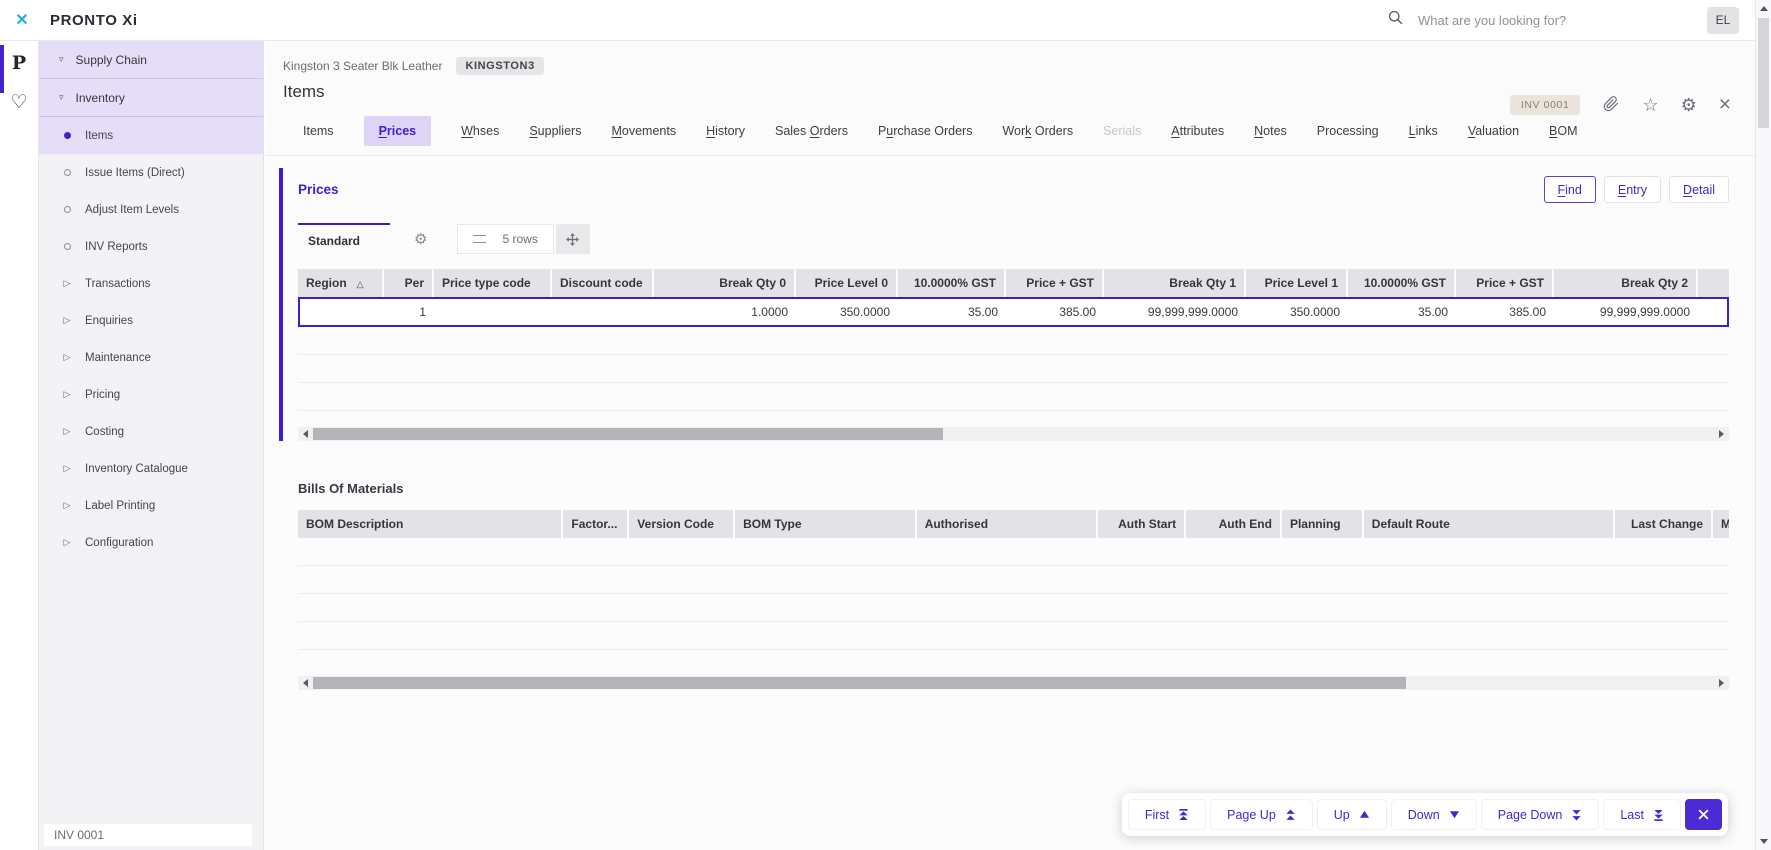 This screenshot has height=850, width=1771. Describe the element at coordinates (1721, 524) in the screenshot. I see `bom-column-m: M` at that location.